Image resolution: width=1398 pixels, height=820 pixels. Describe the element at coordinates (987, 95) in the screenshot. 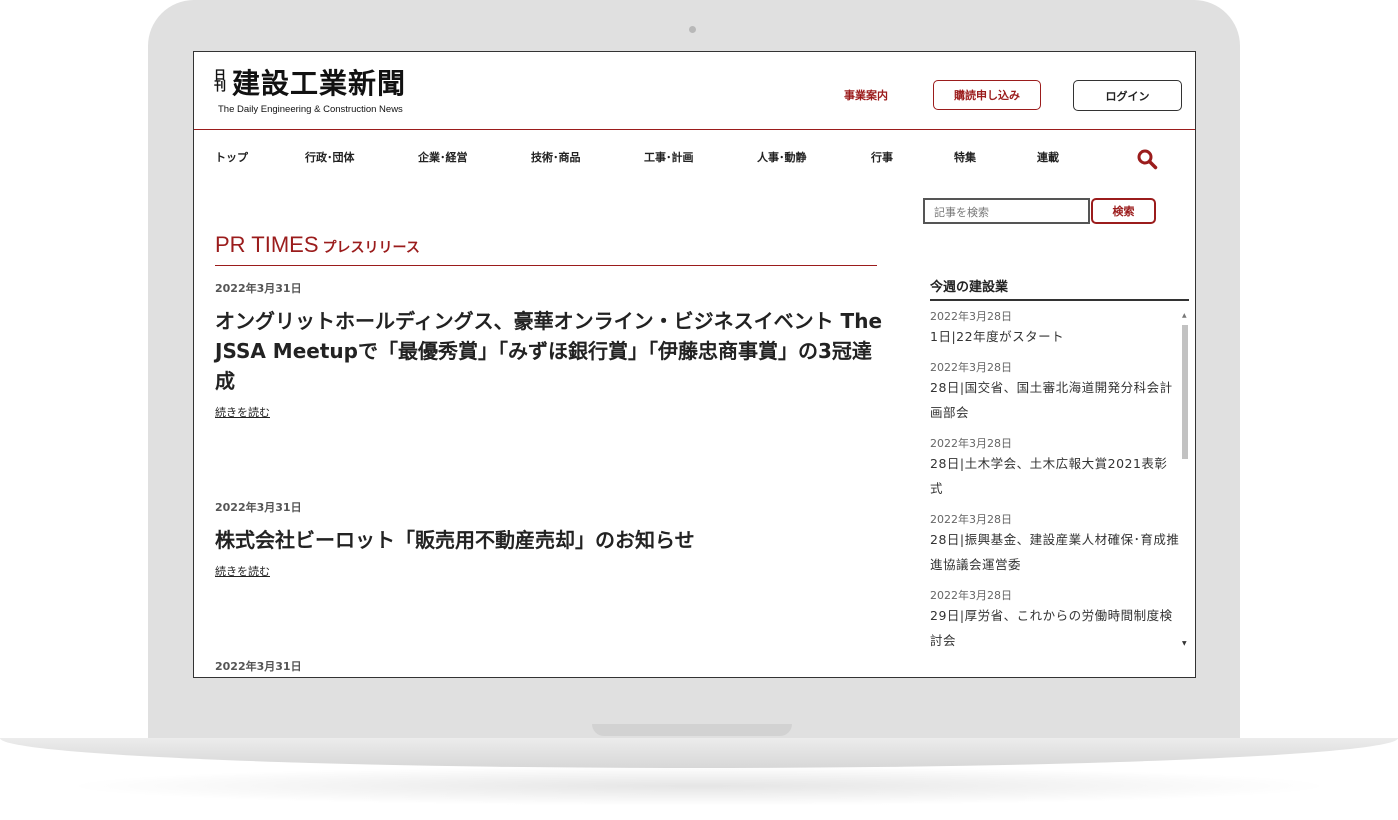

I see `subscribe-button: 購読申し込み` at that location.